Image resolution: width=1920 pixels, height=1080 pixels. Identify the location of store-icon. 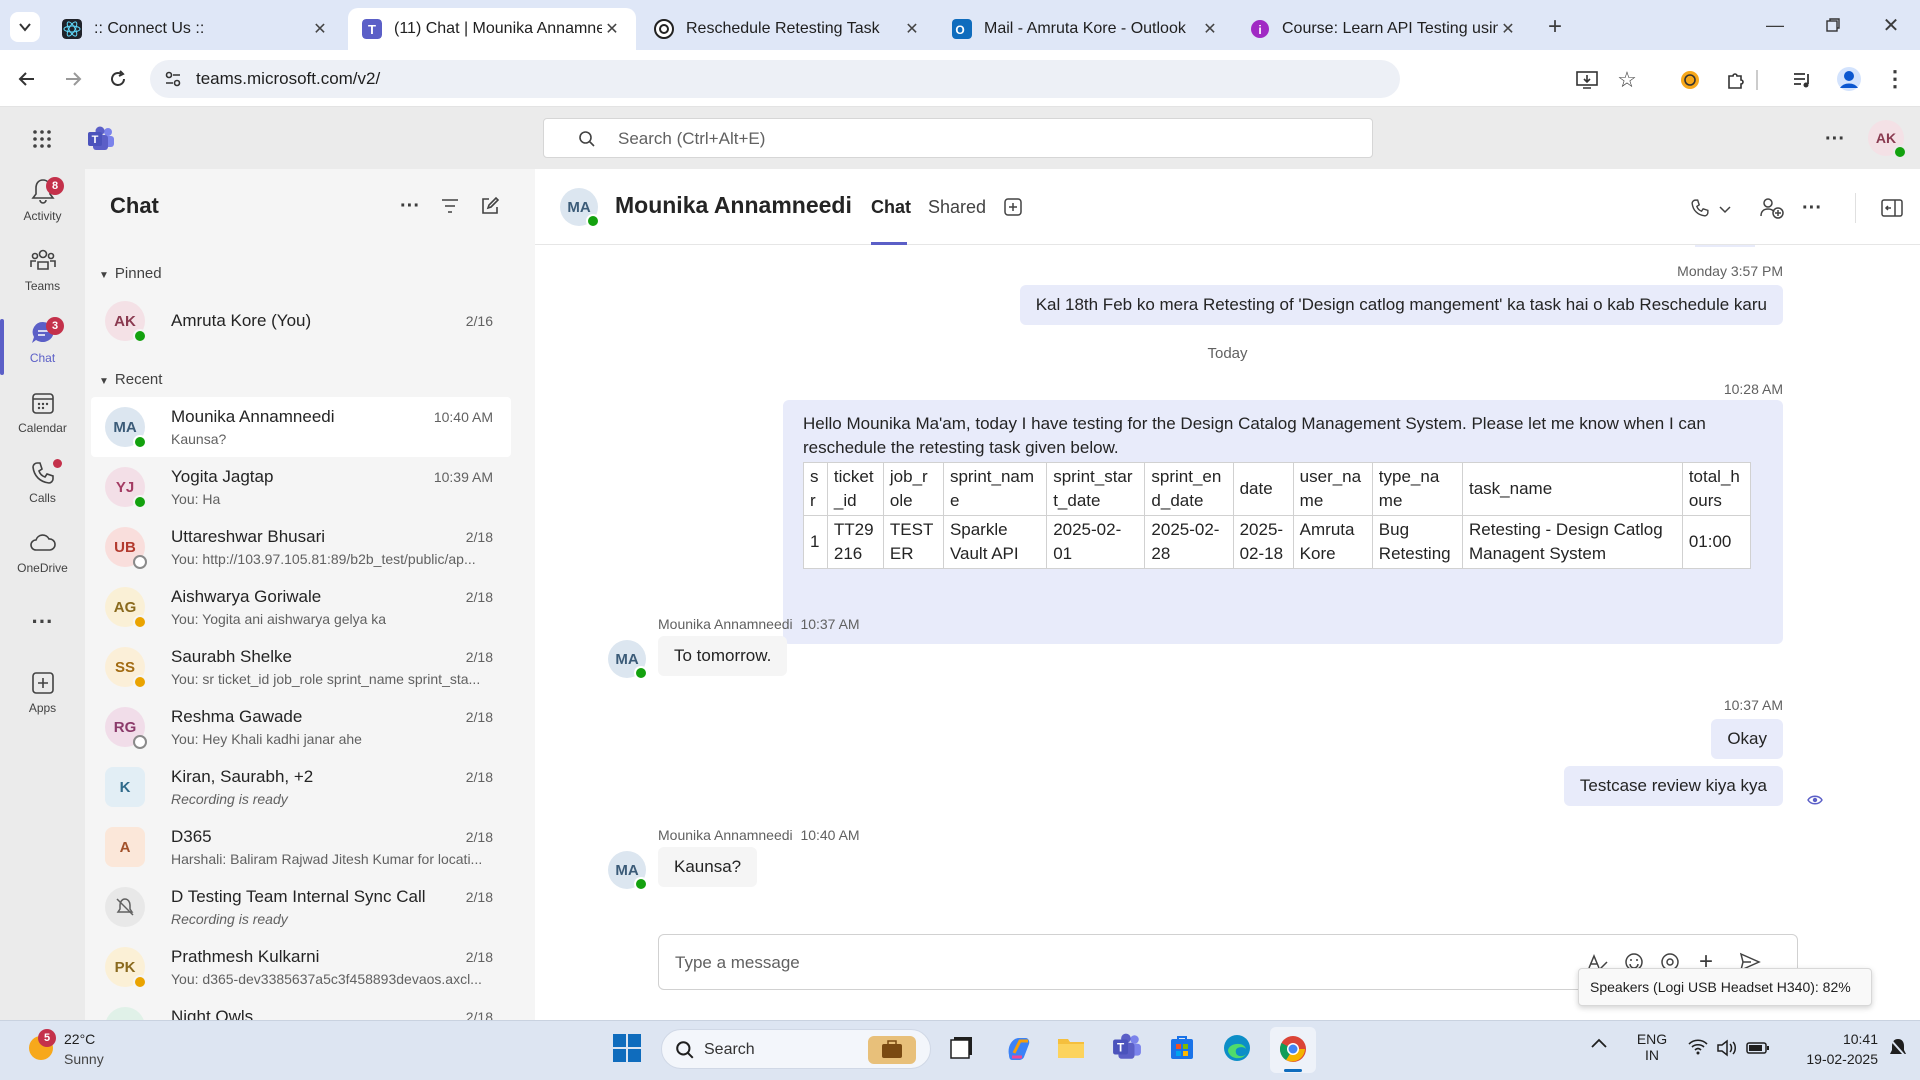
(1184, 1049).